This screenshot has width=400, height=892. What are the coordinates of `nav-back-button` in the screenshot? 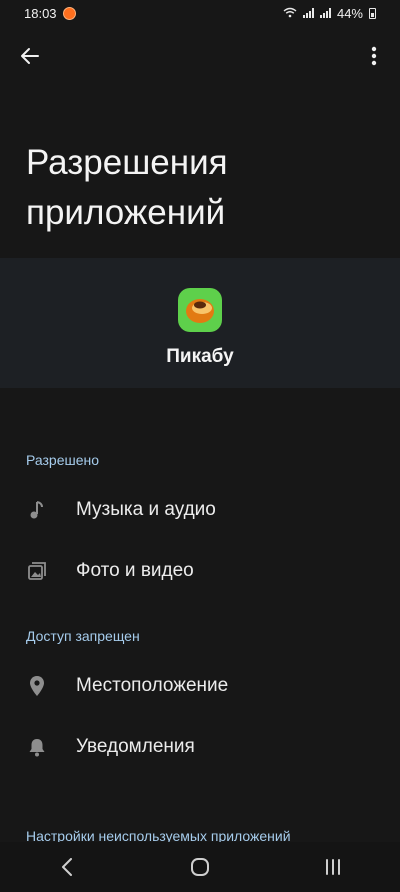 It's located at (67, 867).